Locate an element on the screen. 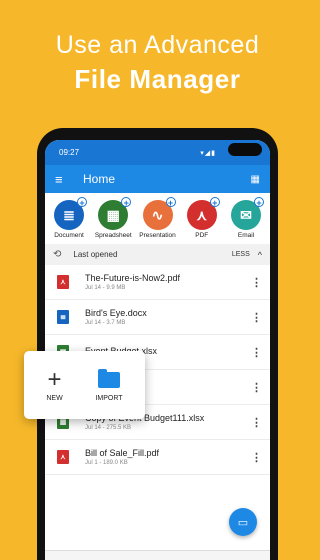  new-label: NEW is located at coordinates (54, 398).